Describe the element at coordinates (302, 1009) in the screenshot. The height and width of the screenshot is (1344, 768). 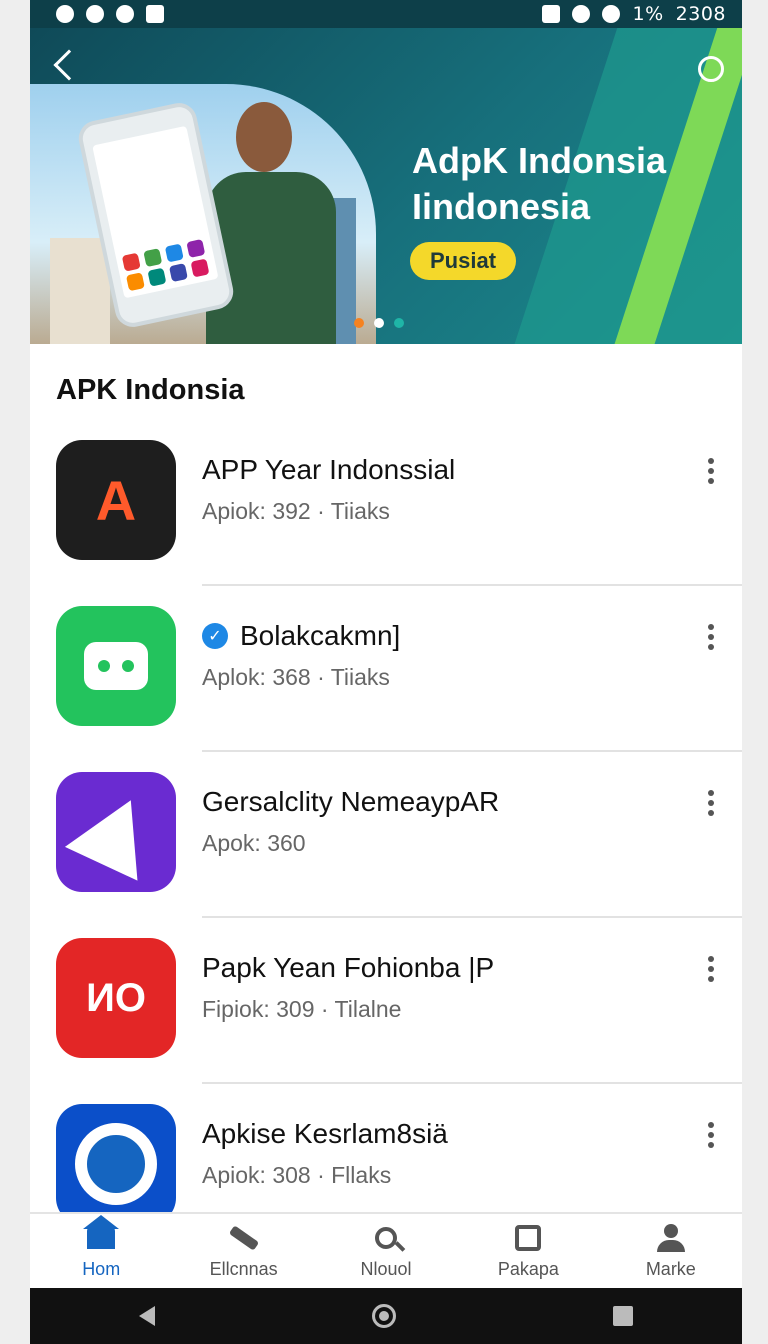
I see `app-meta: Fipiok: 309 · Tilalne` at that location.